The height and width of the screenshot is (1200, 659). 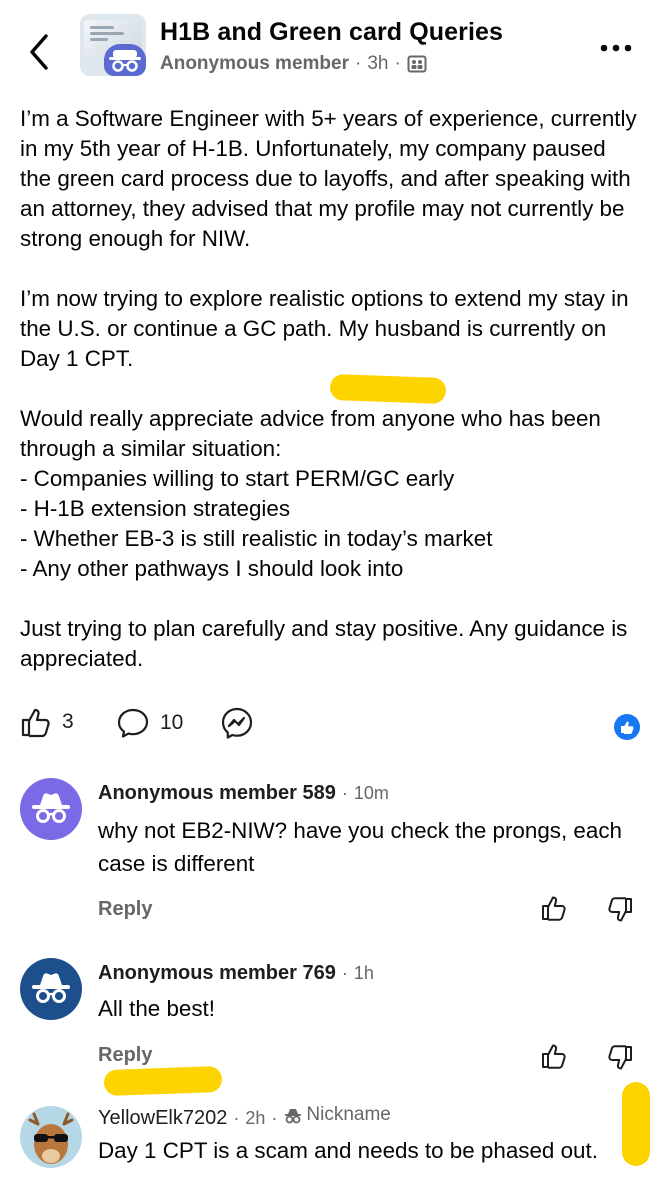 What do you see at coordinates (133, 723) in the screenshot?
I see `comment-icon` at bounding box center [133, 723].